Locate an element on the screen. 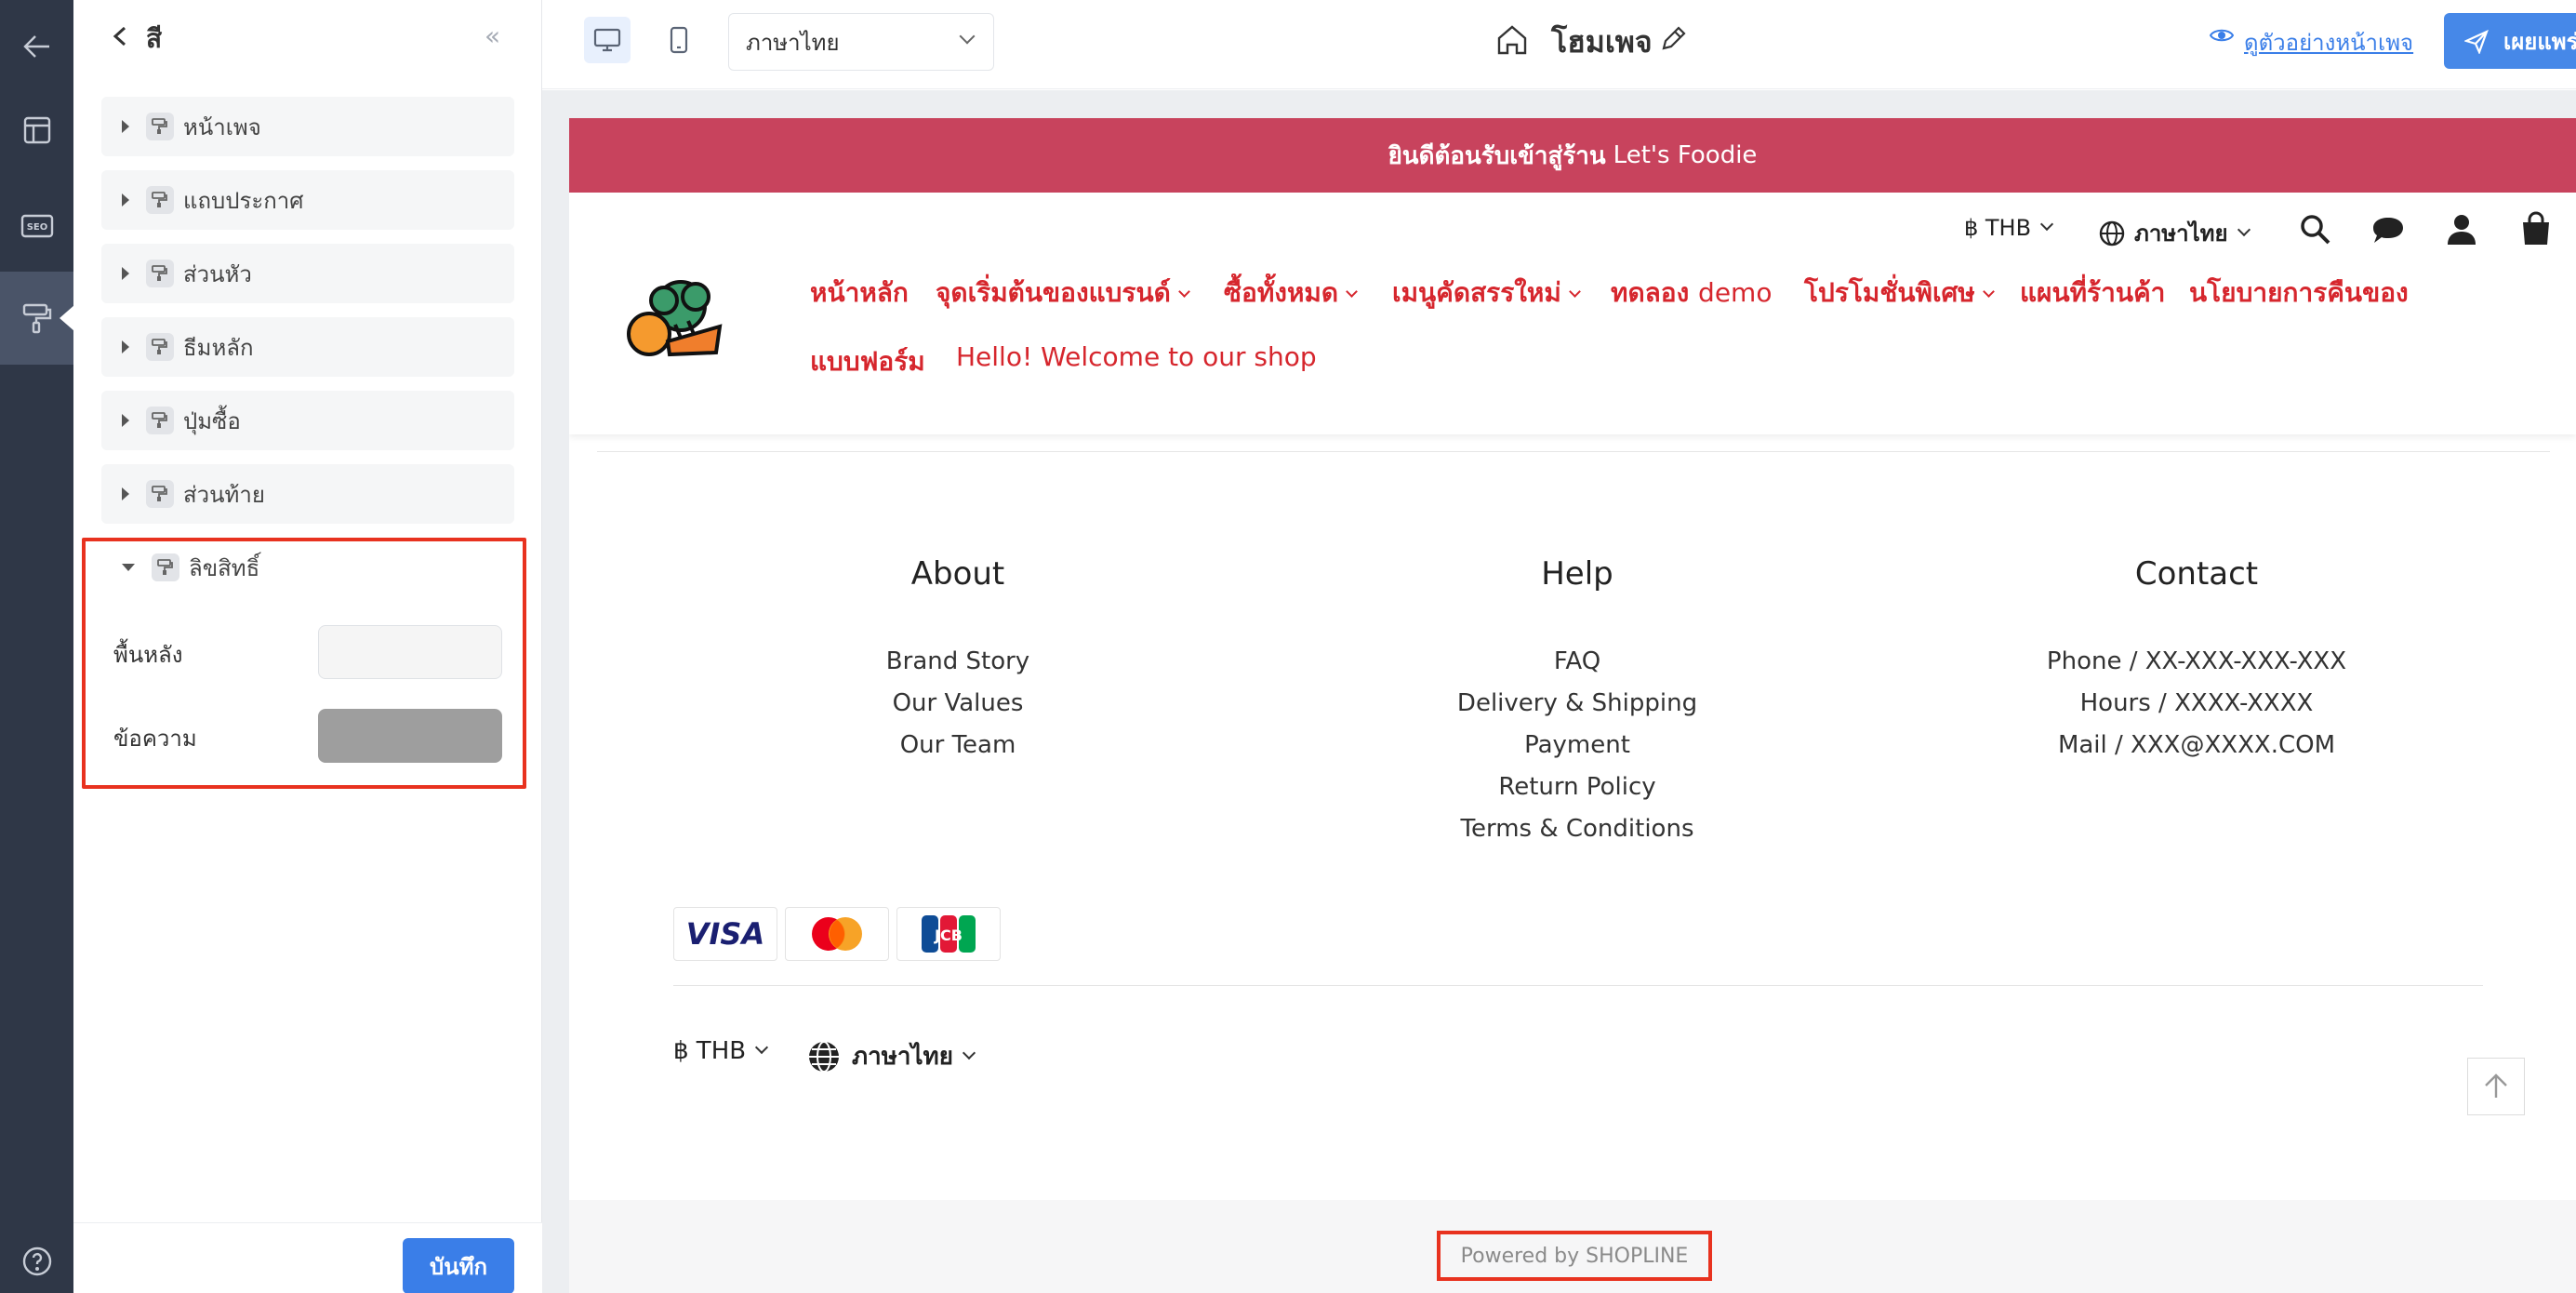 The height and width of the screenshot is (1293, 2576). announcement-bar: ยินดีต้อนรับเข้าสู่ร้าน Let's Foodie is located at coordinates (1572, 155).